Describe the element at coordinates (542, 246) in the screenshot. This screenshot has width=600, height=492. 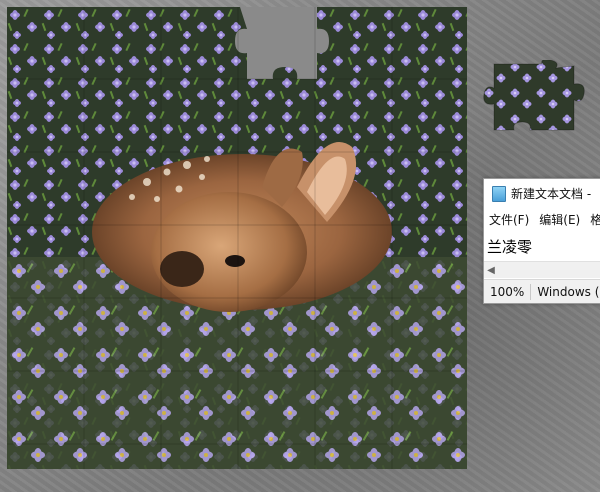
I see `notepad-text-area: 兰凌零` at that location.